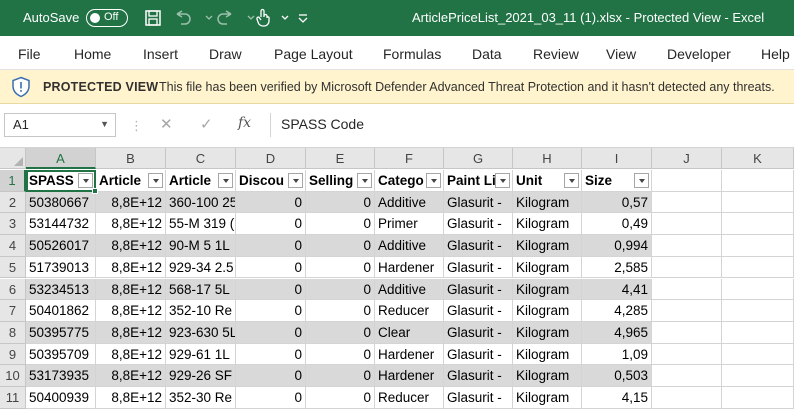  I want to click on column-header-e: E, so click(340, 158).